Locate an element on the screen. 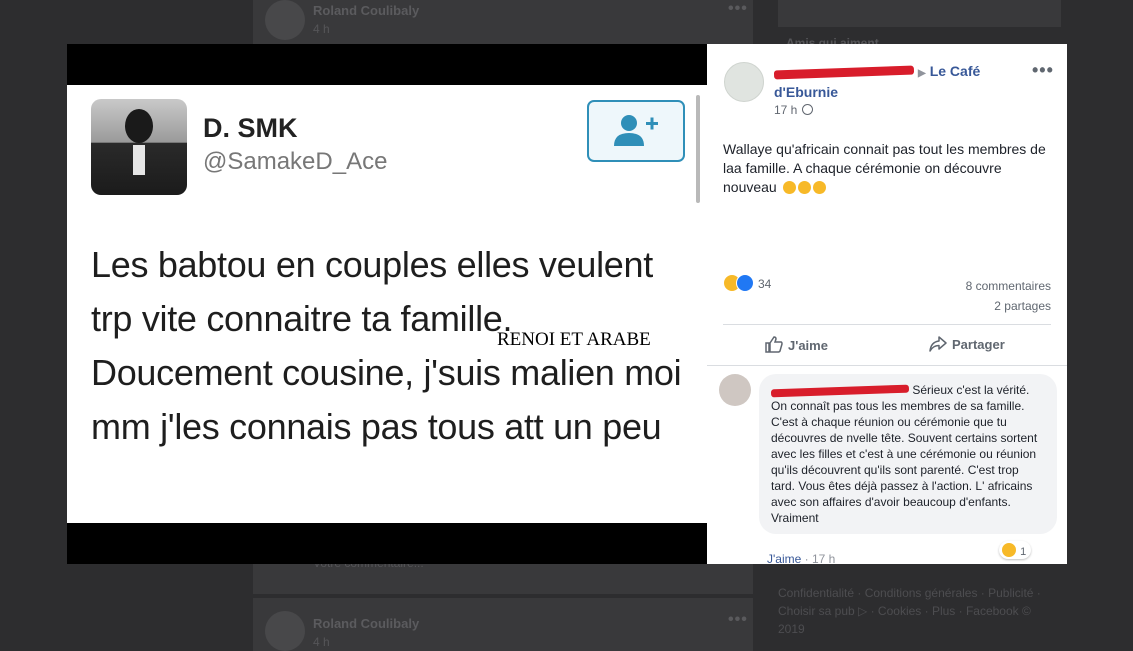 This screenshot has height=651, width=1133. commenter-avatar is located at coordinates (735, 390).